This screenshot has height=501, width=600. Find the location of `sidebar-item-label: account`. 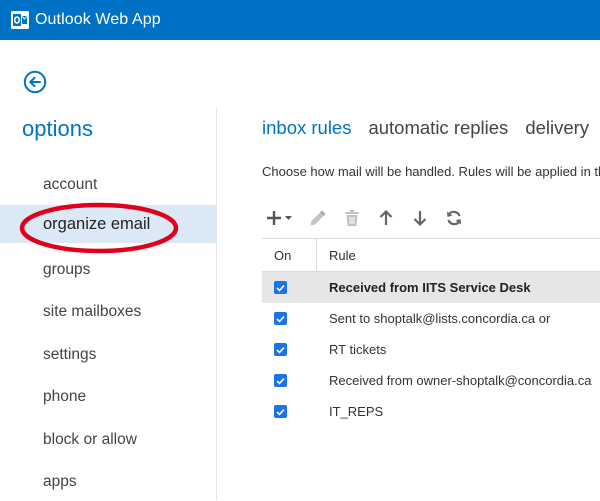

sidebar-item-label: account is located at coordinates (70, 184).